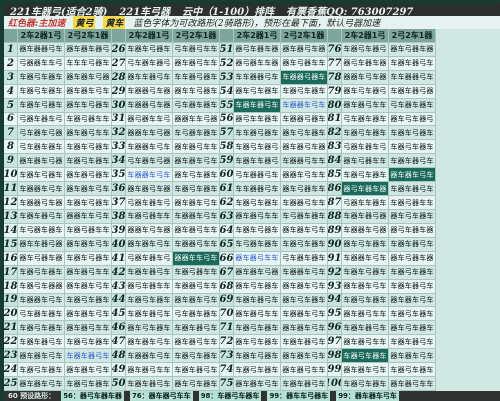 This screenshot has height=401, width=500. I want to click on cell-value: 车器器弓车车, so click(304, 203).